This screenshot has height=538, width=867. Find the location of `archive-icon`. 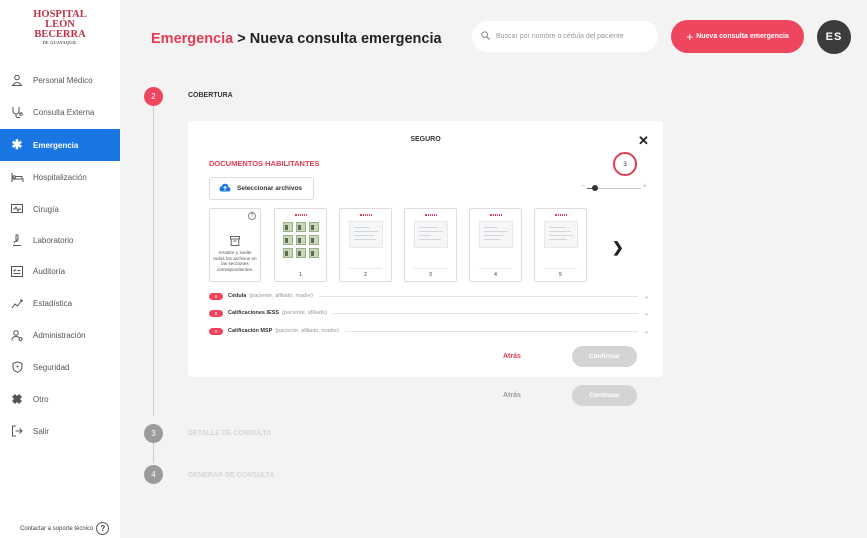

archive-icon is located at coordinates (235, 242).